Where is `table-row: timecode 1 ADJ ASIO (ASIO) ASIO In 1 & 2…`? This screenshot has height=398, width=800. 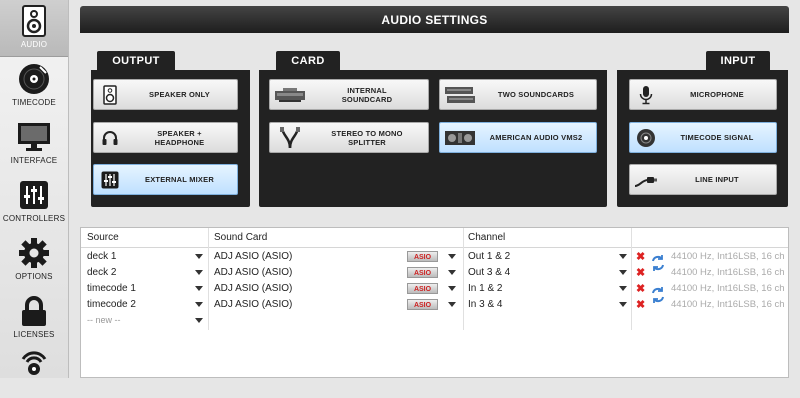 table-row: timecode 1 ADJ ASIO (ASIO) ASIO In 1 & 2… is located at coordinates (434, 289).